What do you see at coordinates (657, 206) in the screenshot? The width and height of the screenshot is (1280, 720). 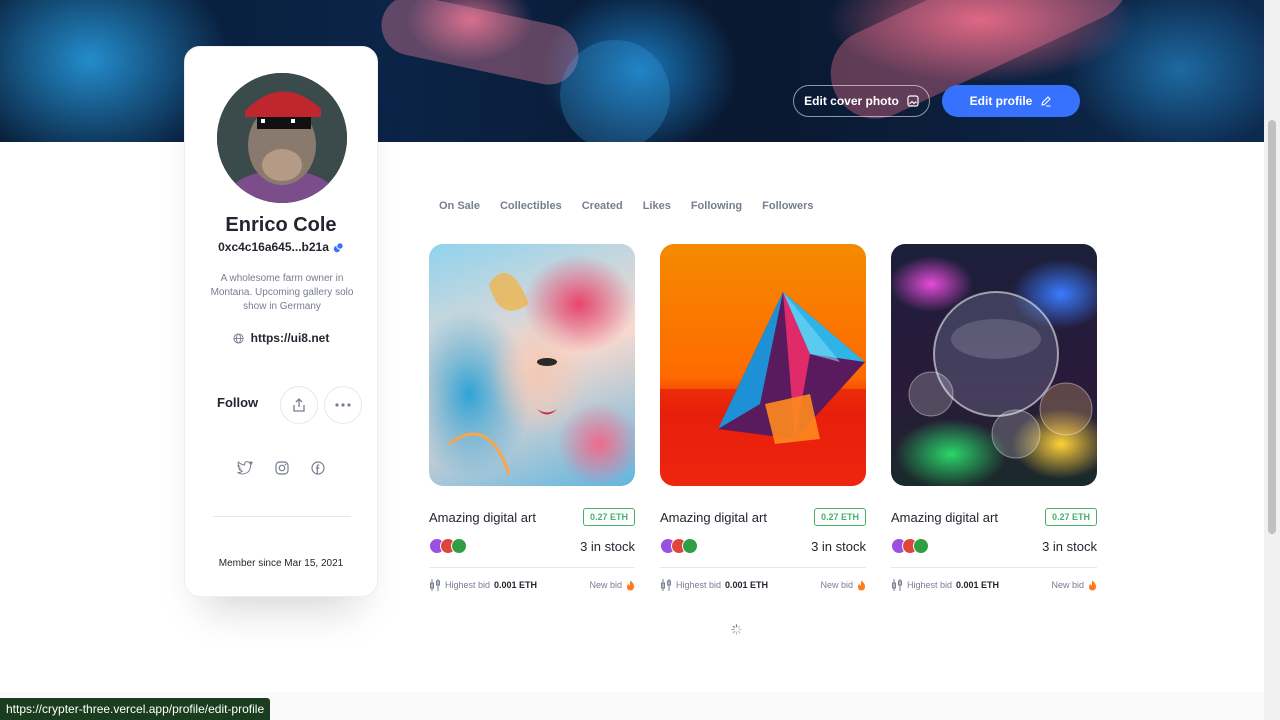 I see `tab-likes: Likes` at bounding box center [657, 206].